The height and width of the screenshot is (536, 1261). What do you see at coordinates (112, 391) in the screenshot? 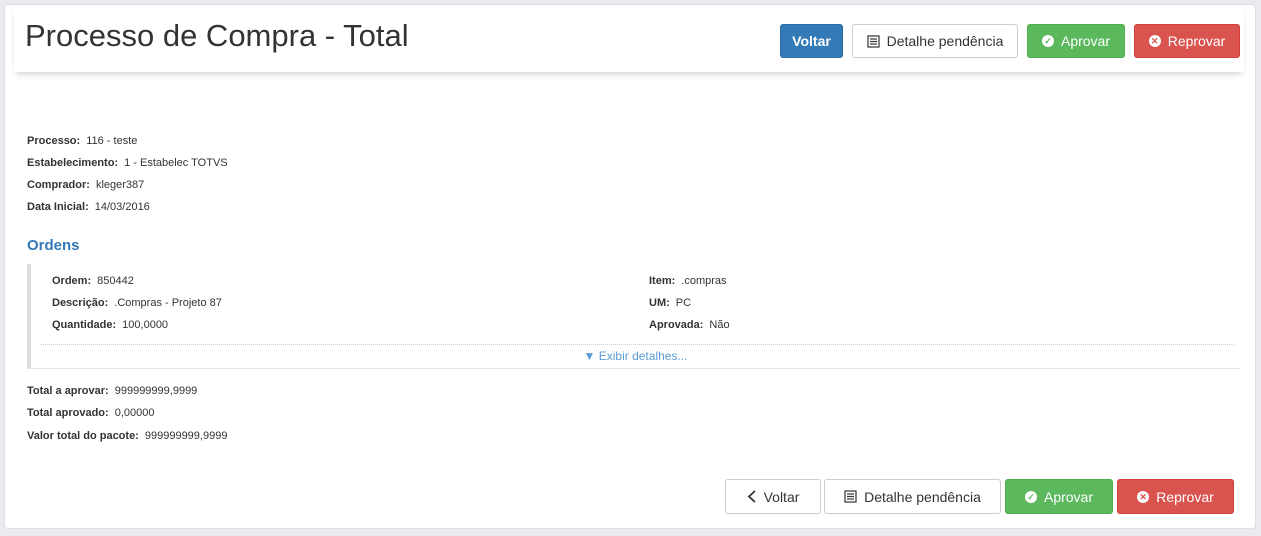
I see `total-to-approve-field: Total a aprovar: 999999999,9999` at bounding box center [112, 391].